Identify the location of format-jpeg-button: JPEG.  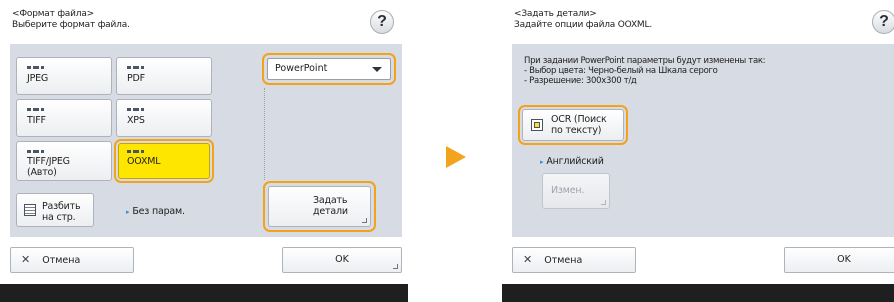
(64, 76).